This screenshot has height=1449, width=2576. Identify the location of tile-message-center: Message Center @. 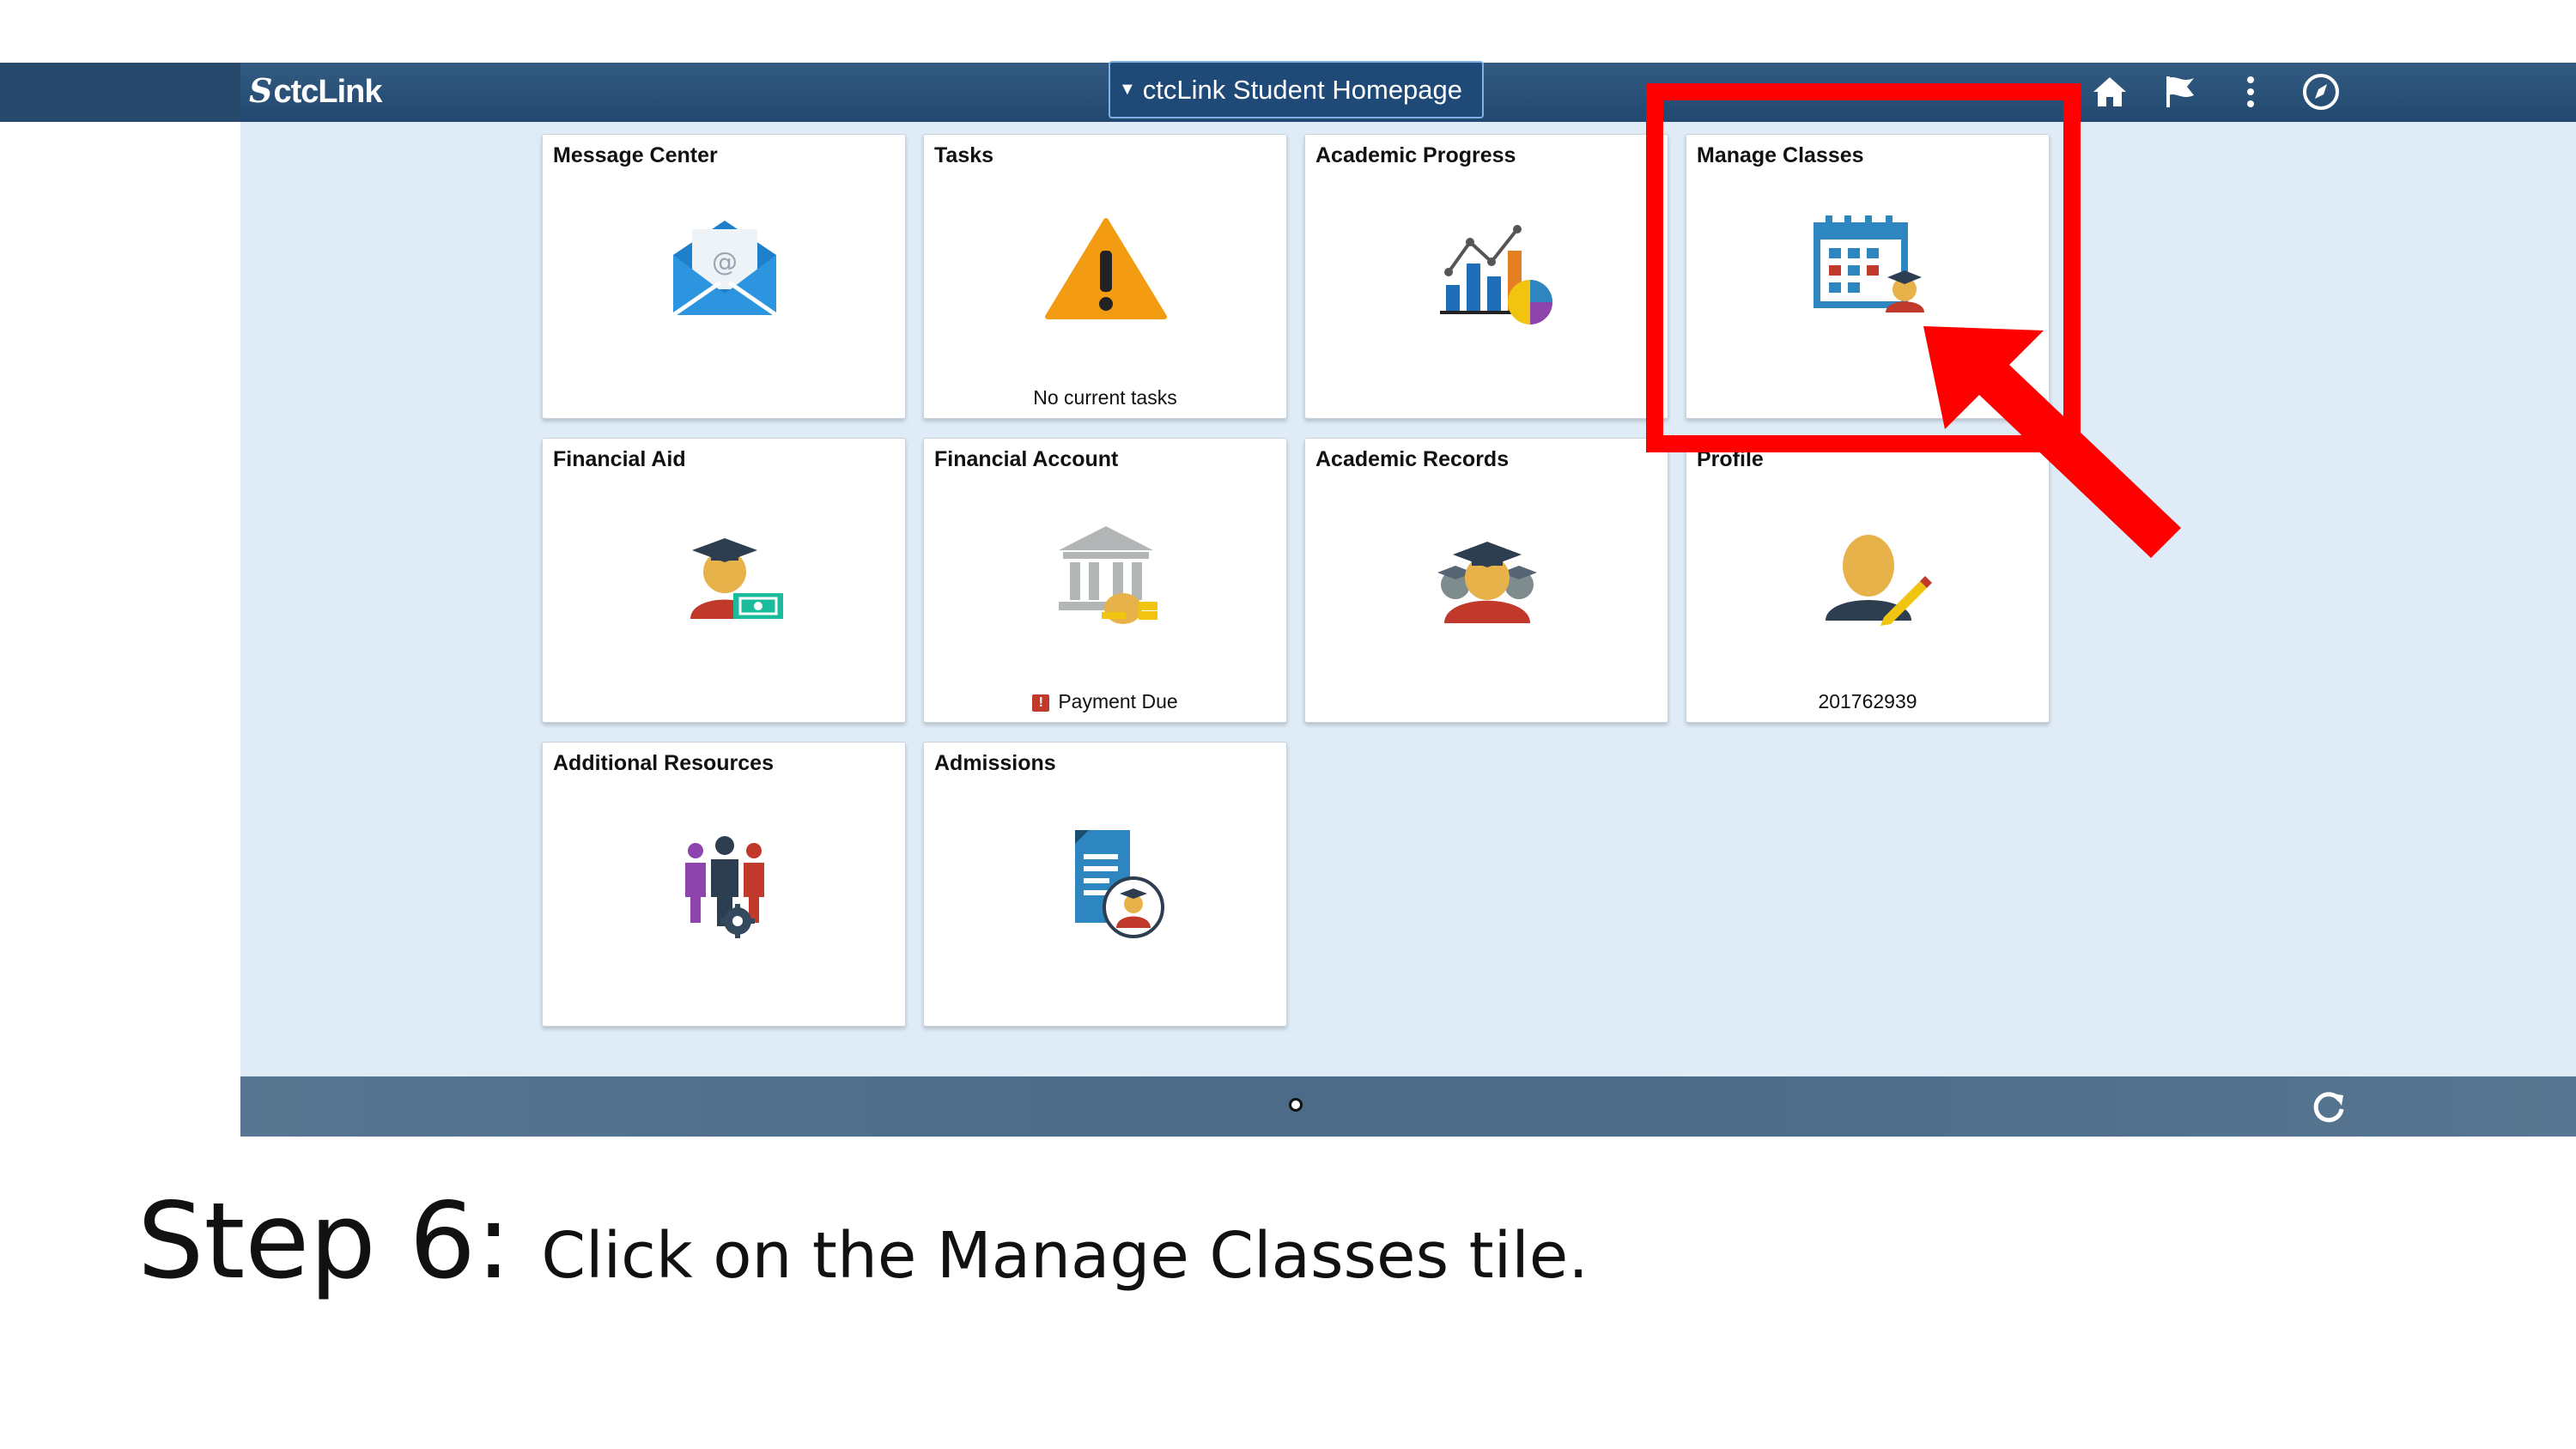
(724, 276).